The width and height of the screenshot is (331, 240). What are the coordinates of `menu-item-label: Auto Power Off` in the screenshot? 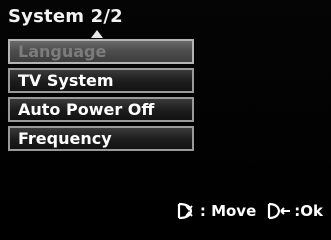 It's located at (86, 109).